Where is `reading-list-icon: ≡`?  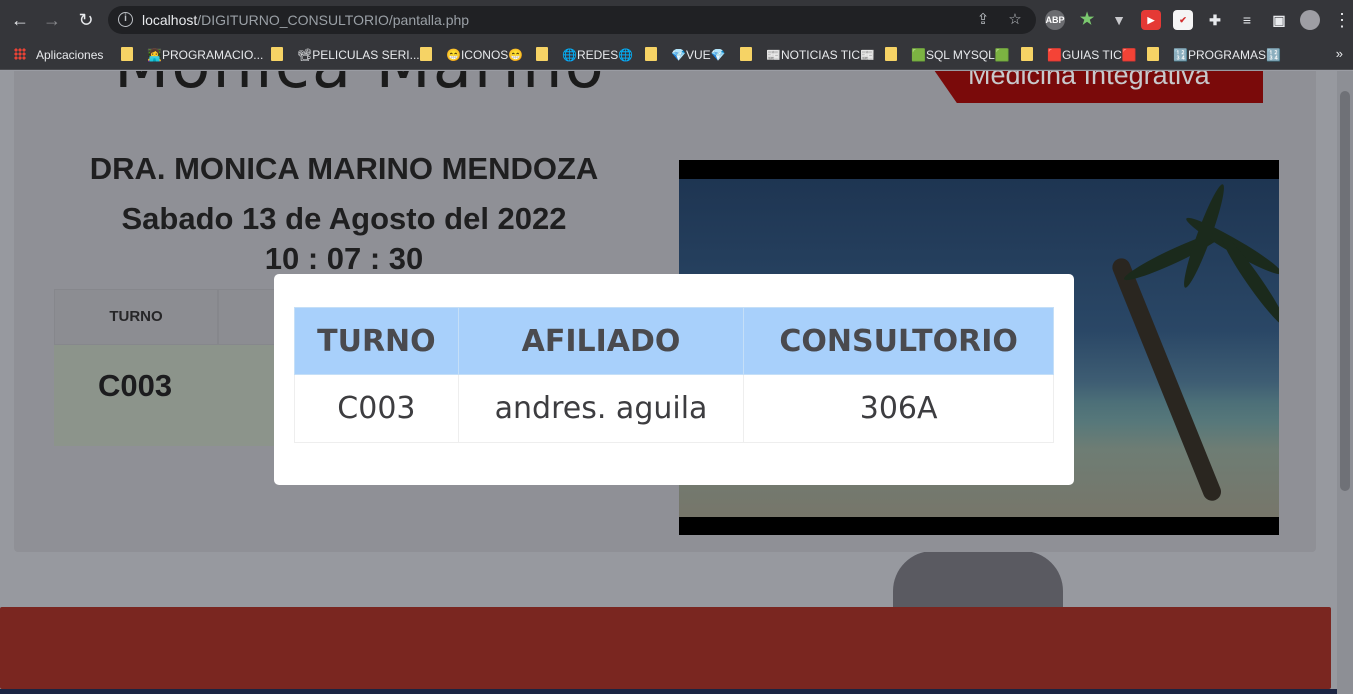
reading-list-icon: ≡ is located at coordinates (1247, 20).